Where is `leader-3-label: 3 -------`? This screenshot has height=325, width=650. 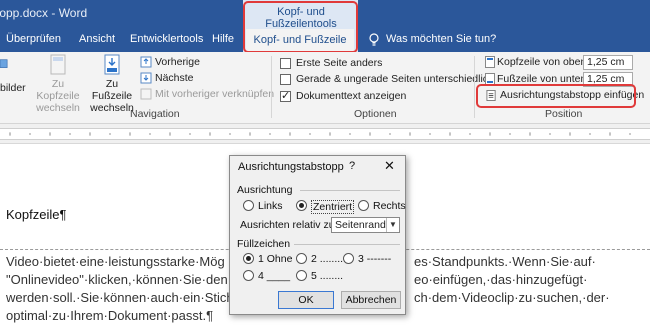 leader-3-label: 3 ------- is located at coordinates (375, 259).